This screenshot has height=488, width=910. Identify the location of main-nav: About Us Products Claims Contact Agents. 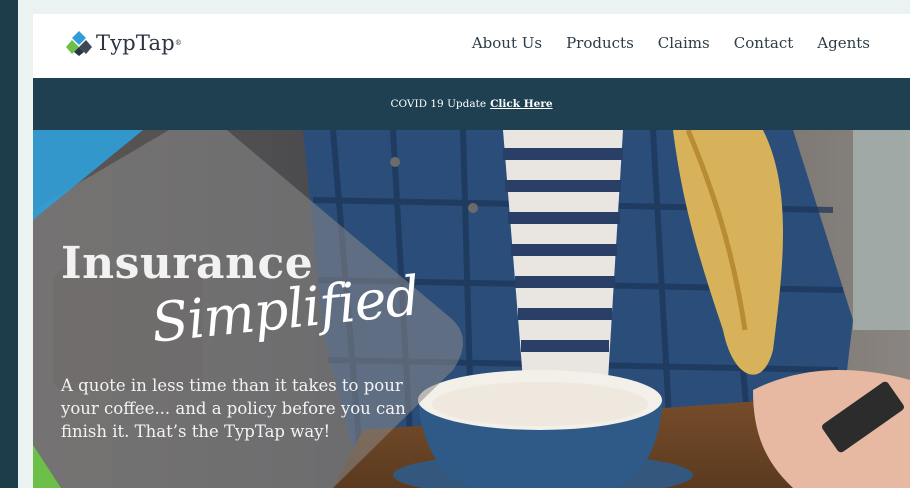
(671, 43).